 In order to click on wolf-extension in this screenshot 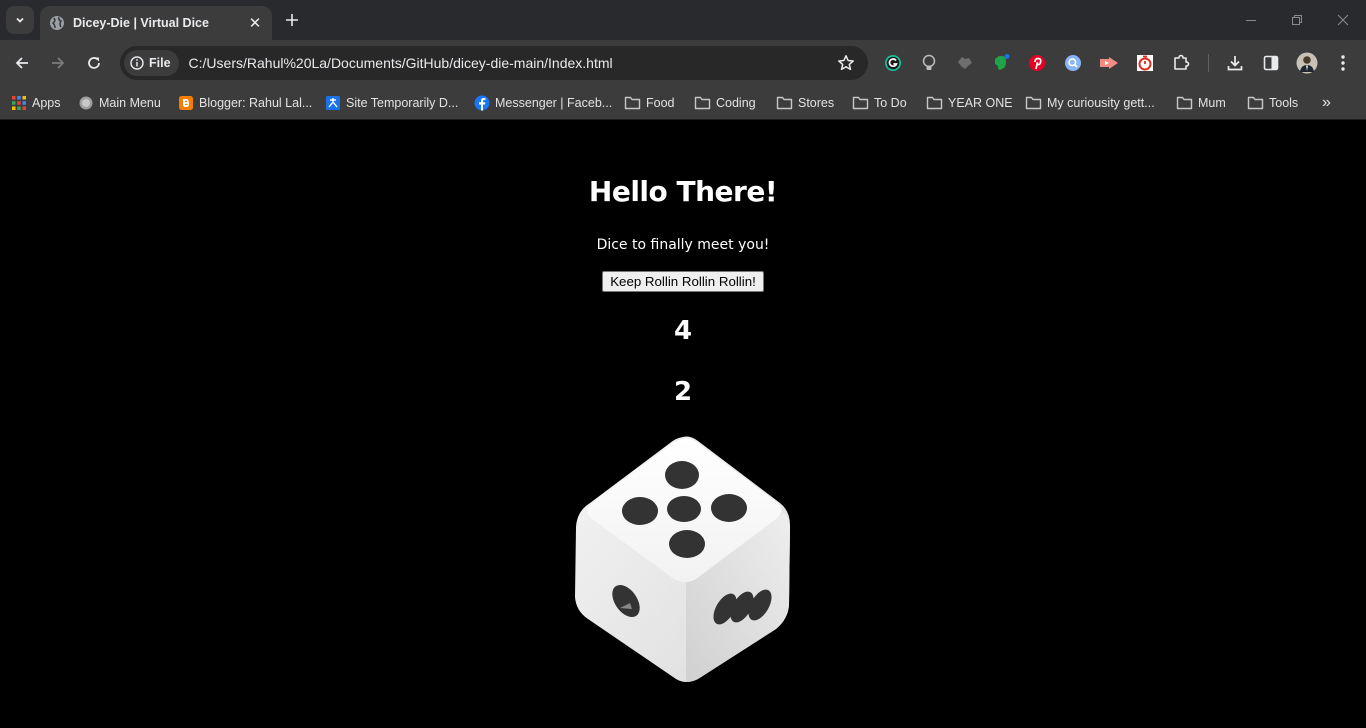, I will do `click(965, 63)`.